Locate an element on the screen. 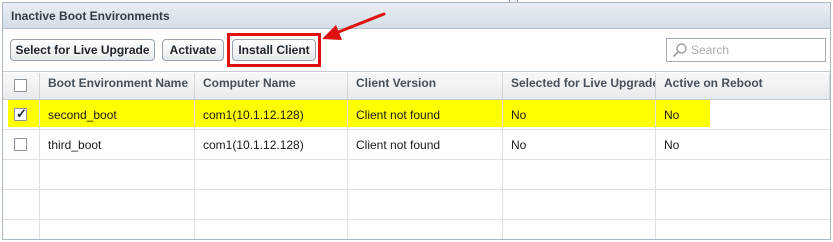  header-select-all is located at coordinates (21, 86).